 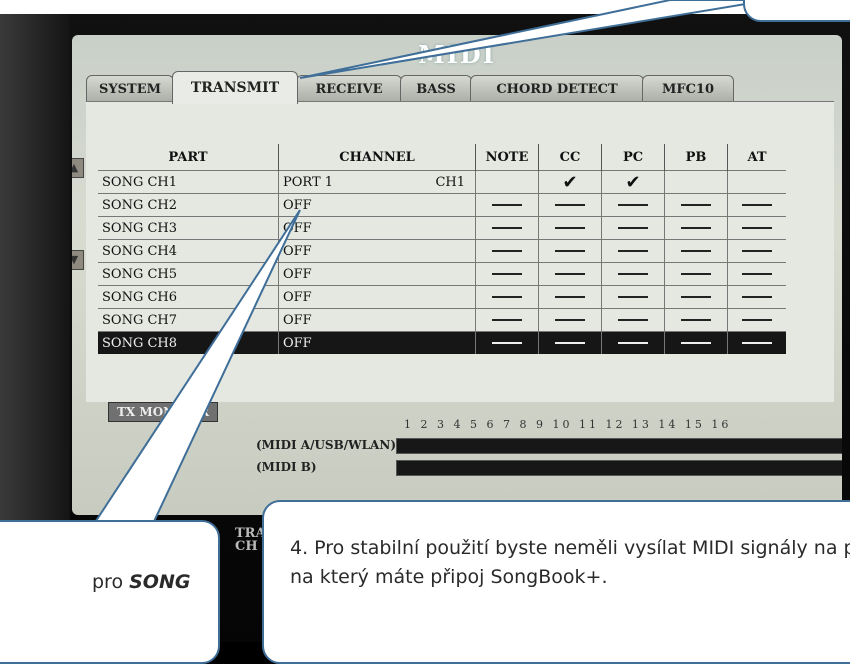 What do you see at coordinates (111, 582) in the screenshot?
I see `callout-left-prefix: pro` at bounding box center [111, 582].